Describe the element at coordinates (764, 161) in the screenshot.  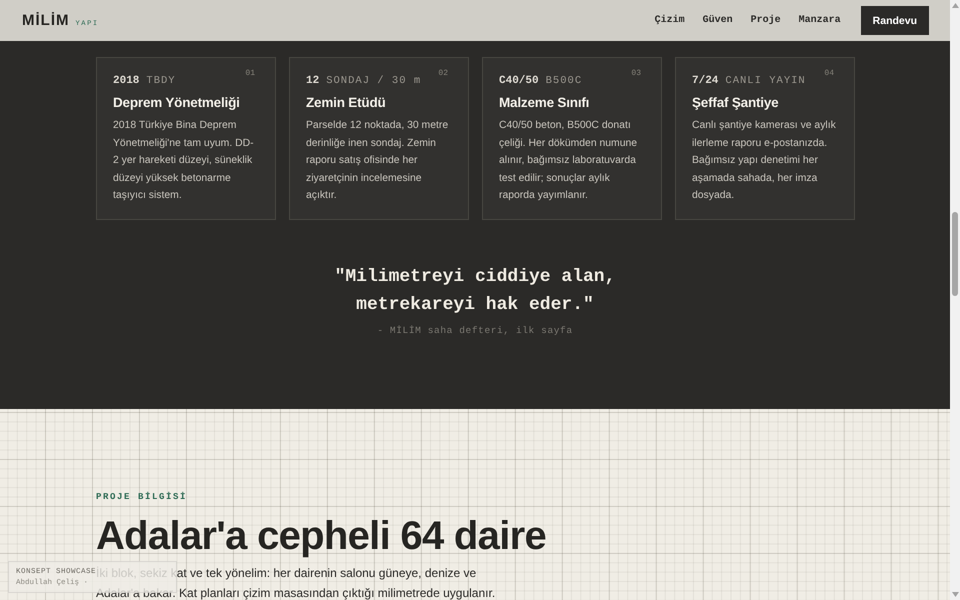
I see `card-text: Canlı şantiye kamerası ve aylık ilerleme raporu e-postanızda. Bağımsız yapı denetimi her aşamada sahada, her imza dosyada.` at that location.